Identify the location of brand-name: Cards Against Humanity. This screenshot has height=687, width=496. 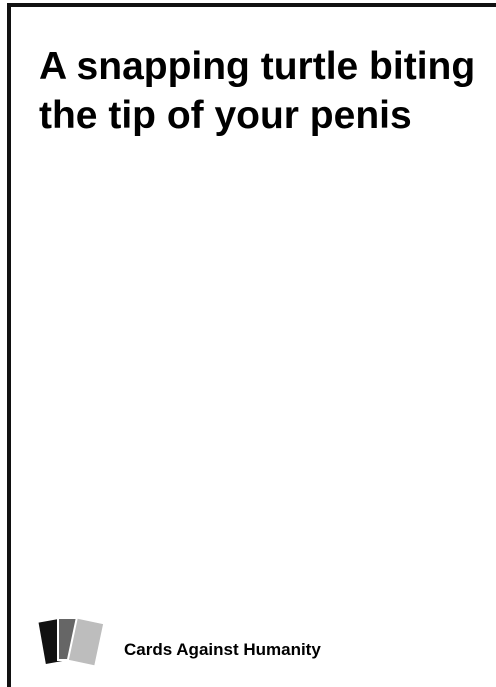
(222, 649).